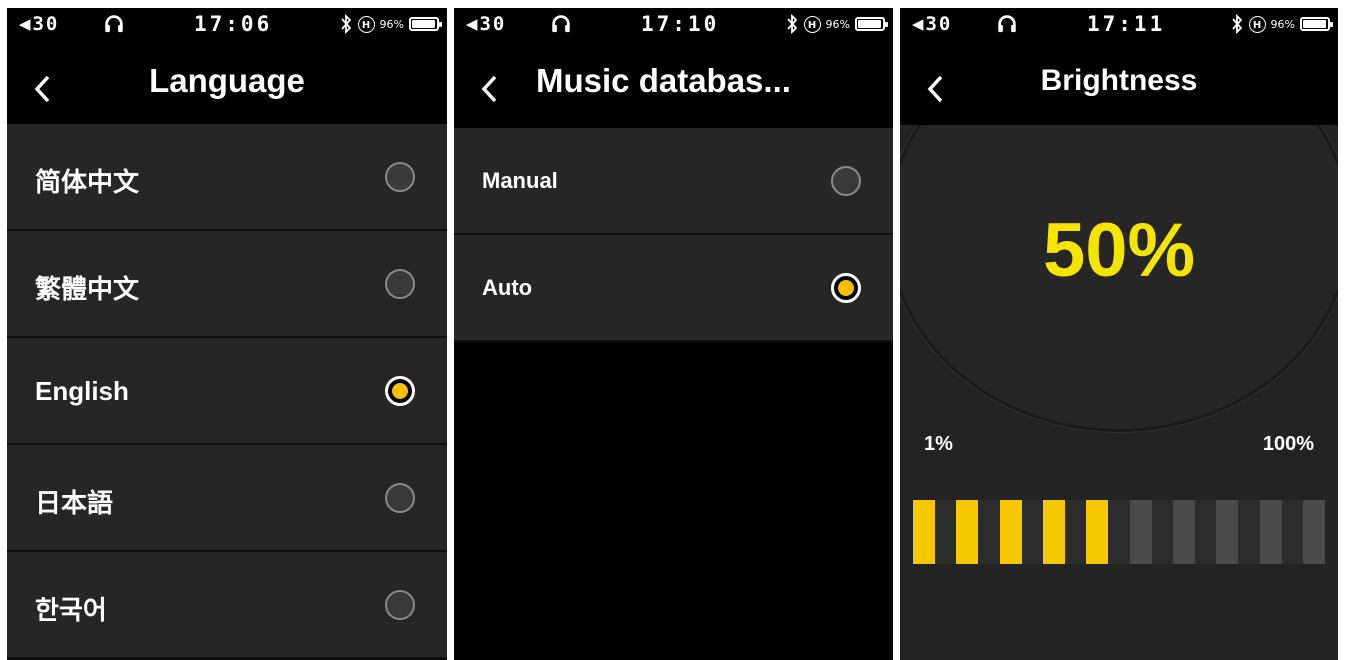 The image size is (1345, 660). I want to click on option-row: English, so click(227, 391).